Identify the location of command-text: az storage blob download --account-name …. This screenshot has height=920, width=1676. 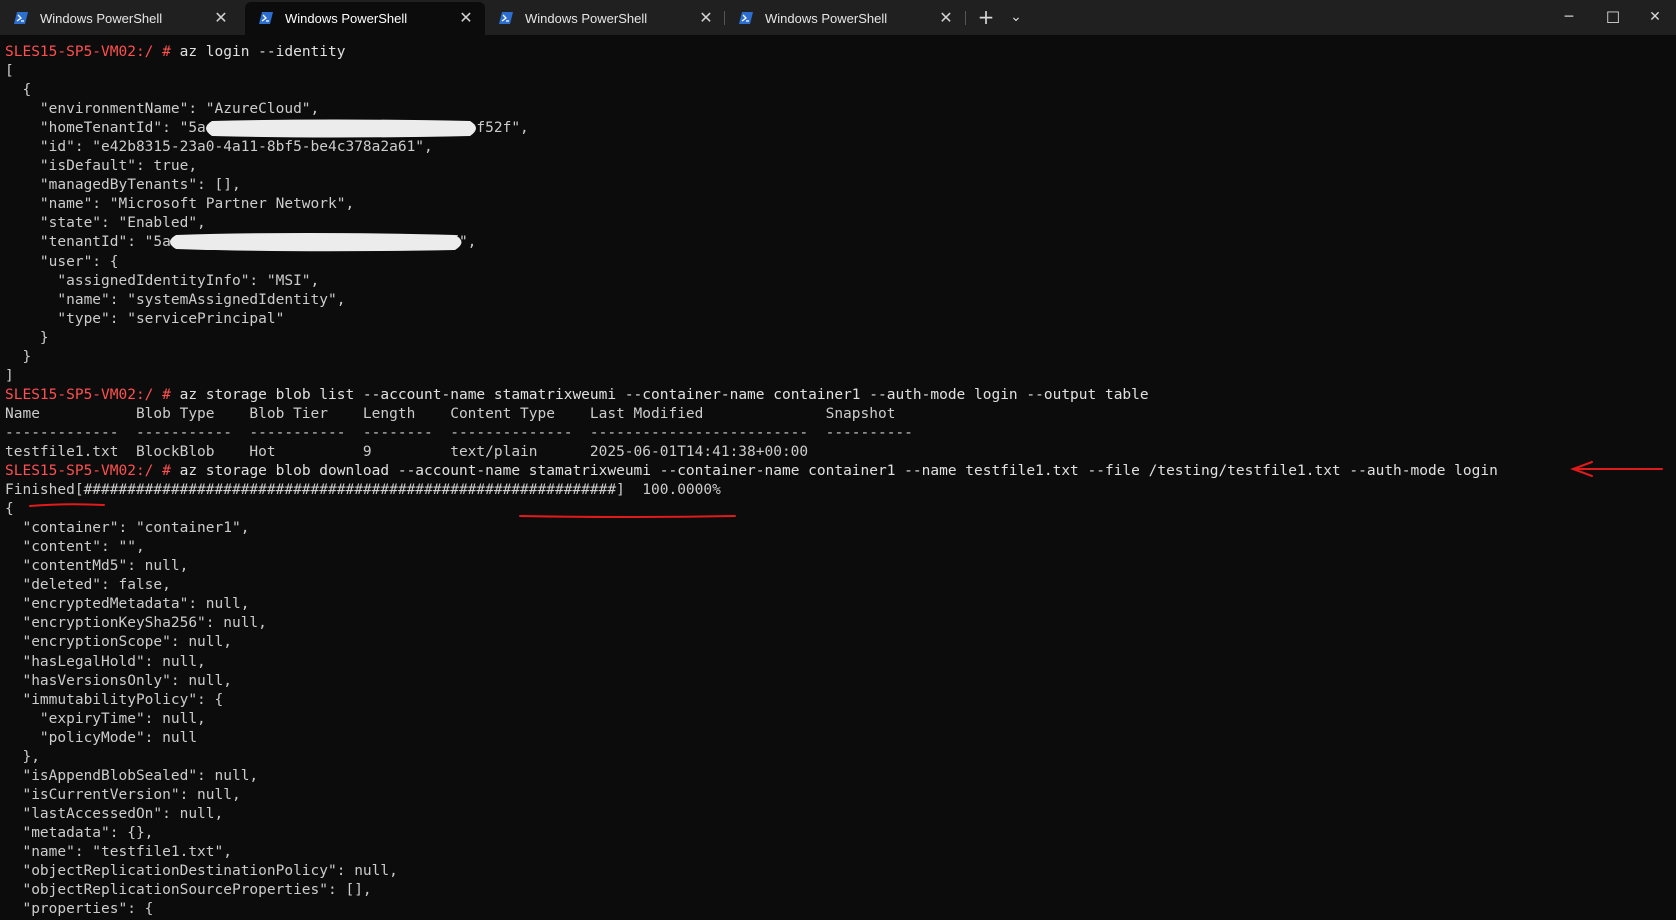
(838, 471).